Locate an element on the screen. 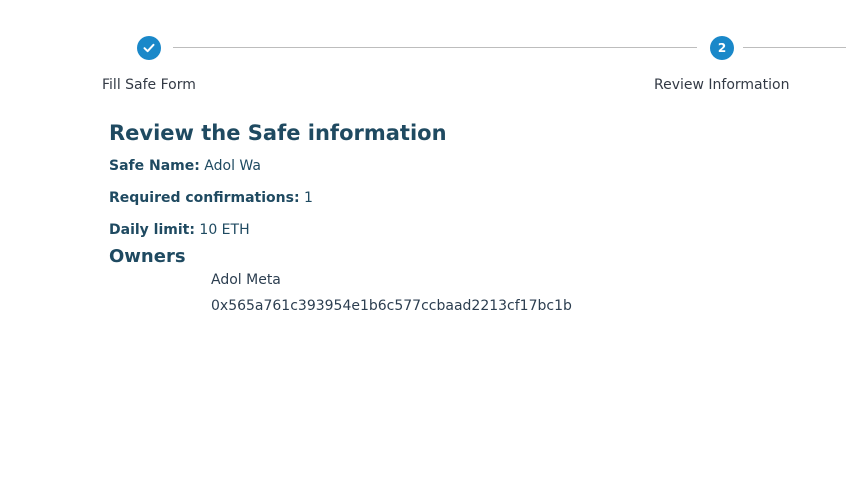  step-2-active: 2 is located at coordinates (722, 48).